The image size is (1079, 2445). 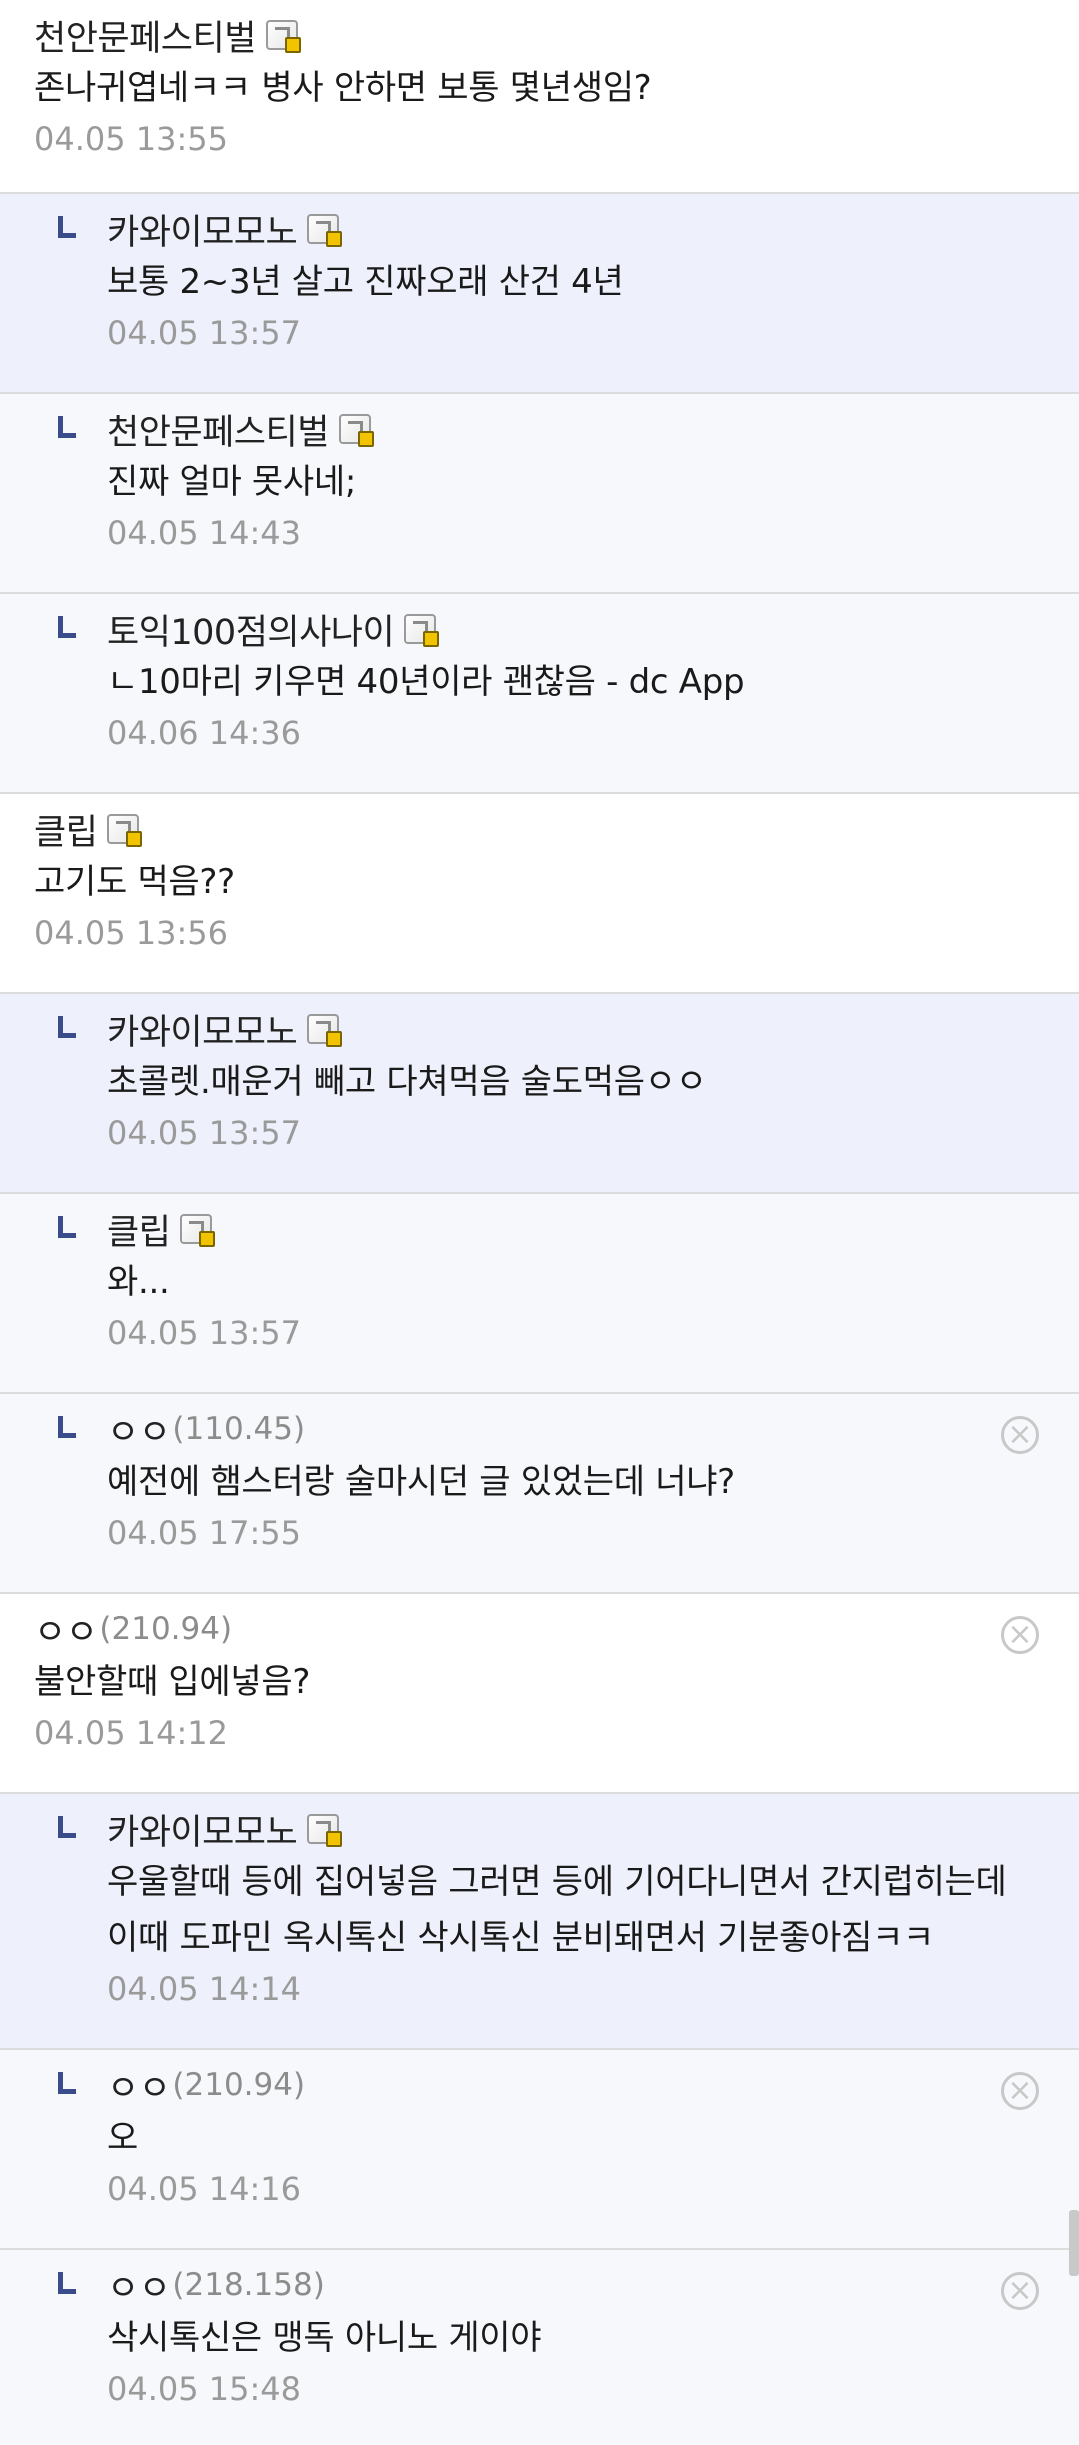 I want to click on comment-nickname: 토익100점의사나이, so click(x=251, y=629).